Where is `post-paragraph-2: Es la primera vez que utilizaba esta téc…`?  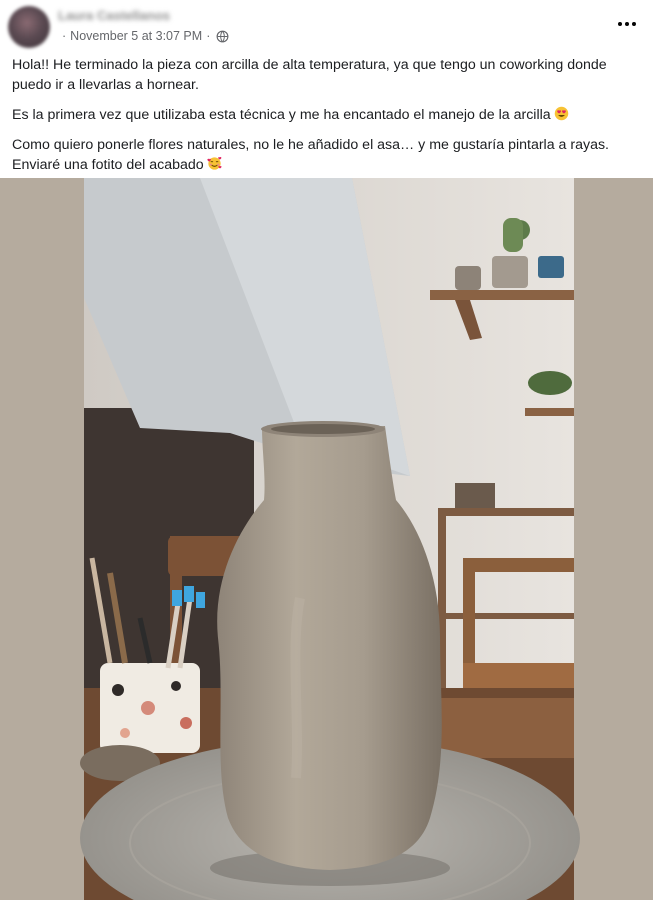
post-paragraph-2: Es la primera vez que utilizaba esta téc… is located at coordinates (327, 115).